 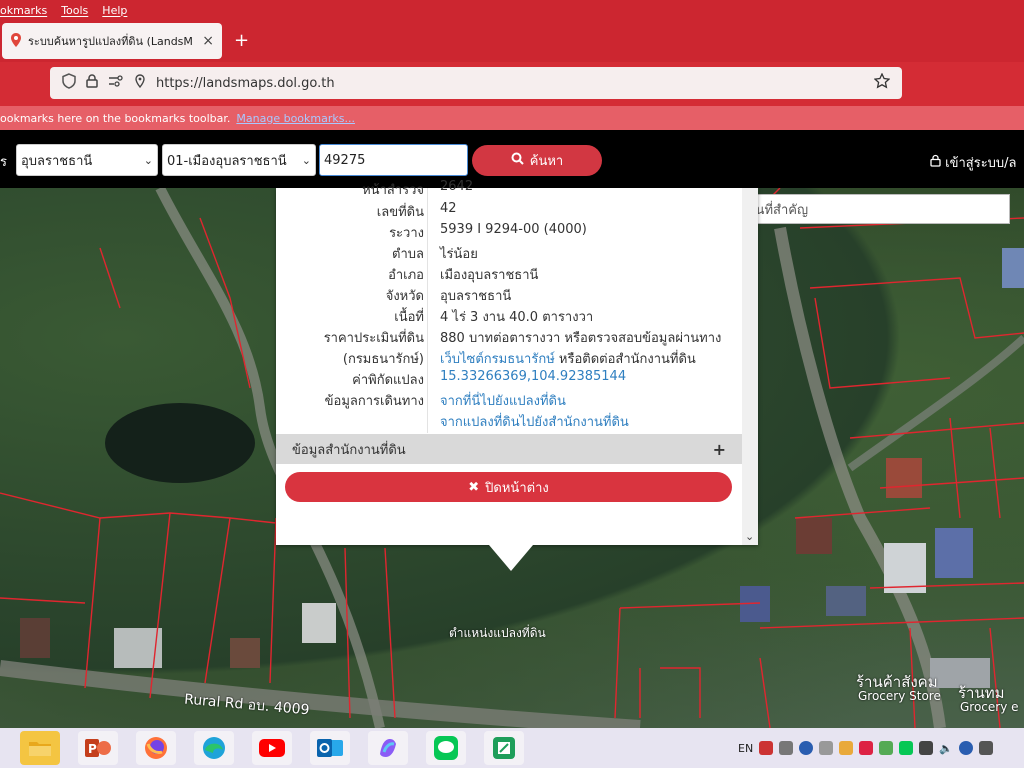 I want to click on sheets-app-icon, so click(x=504, y=748).